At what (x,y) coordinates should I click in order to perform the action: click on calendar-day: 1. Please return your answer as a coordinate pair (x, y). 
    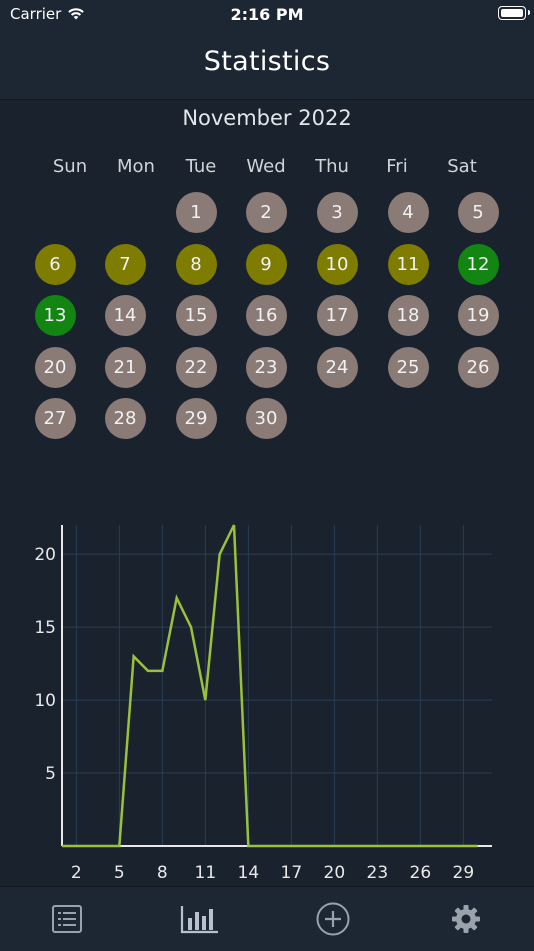
    Looking at the image, I should click on (196, 212).